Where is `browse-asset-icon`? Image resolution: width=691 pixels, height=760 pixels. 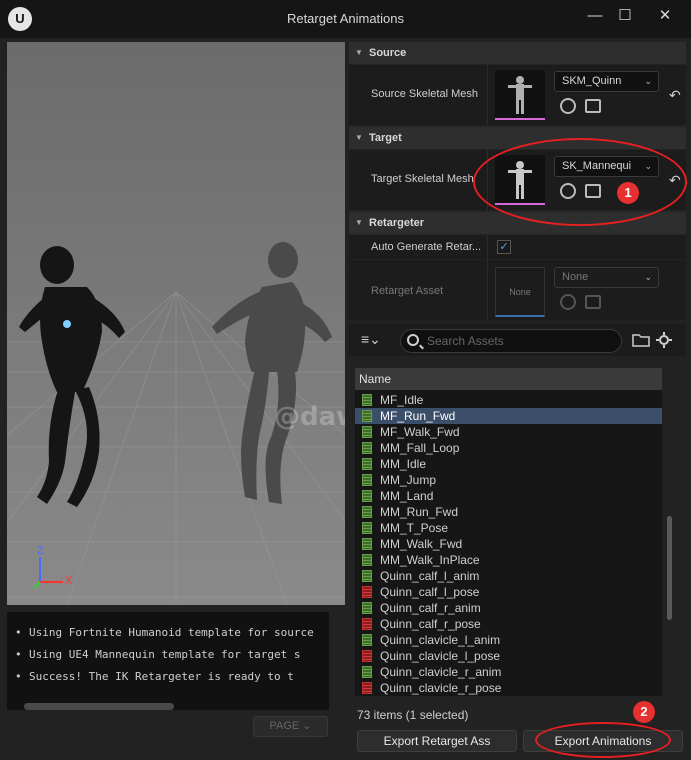
browse-asset-icon is located at coordinates (593, 106).